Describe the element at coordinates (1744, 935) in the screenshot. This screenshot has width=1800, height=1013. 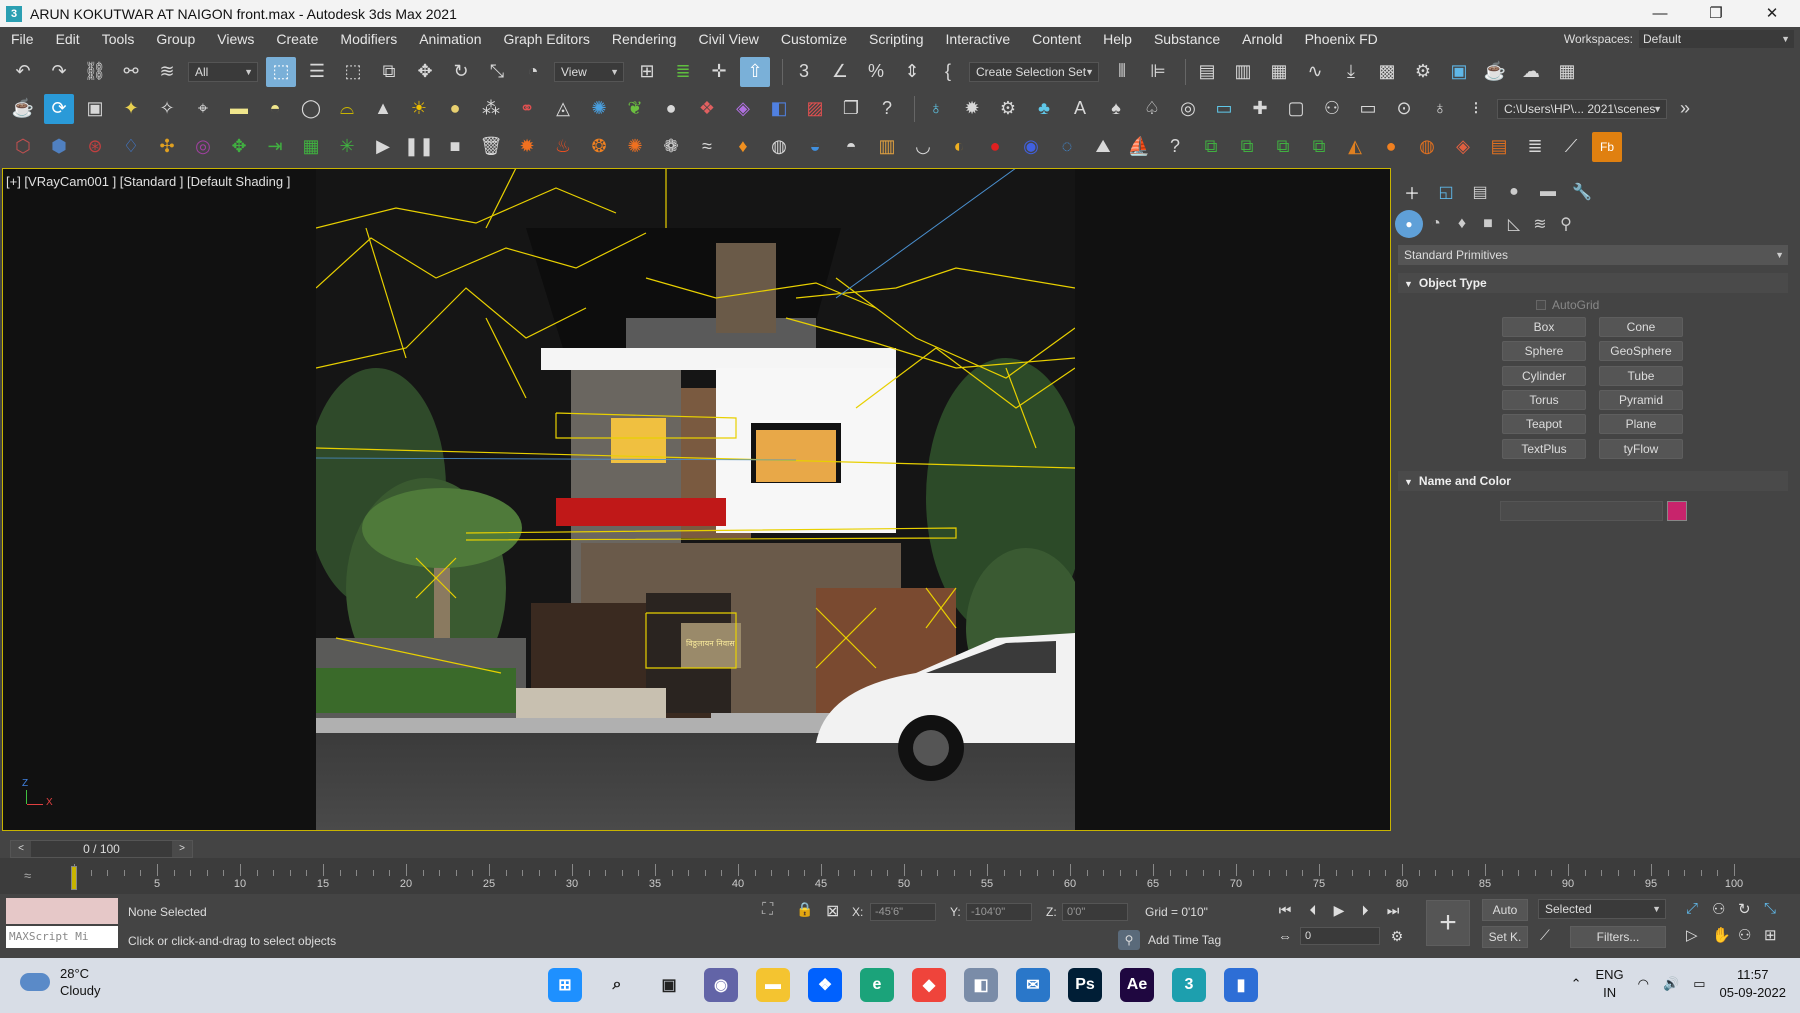
I see `walkthrough-icon: ⚇` at that location.